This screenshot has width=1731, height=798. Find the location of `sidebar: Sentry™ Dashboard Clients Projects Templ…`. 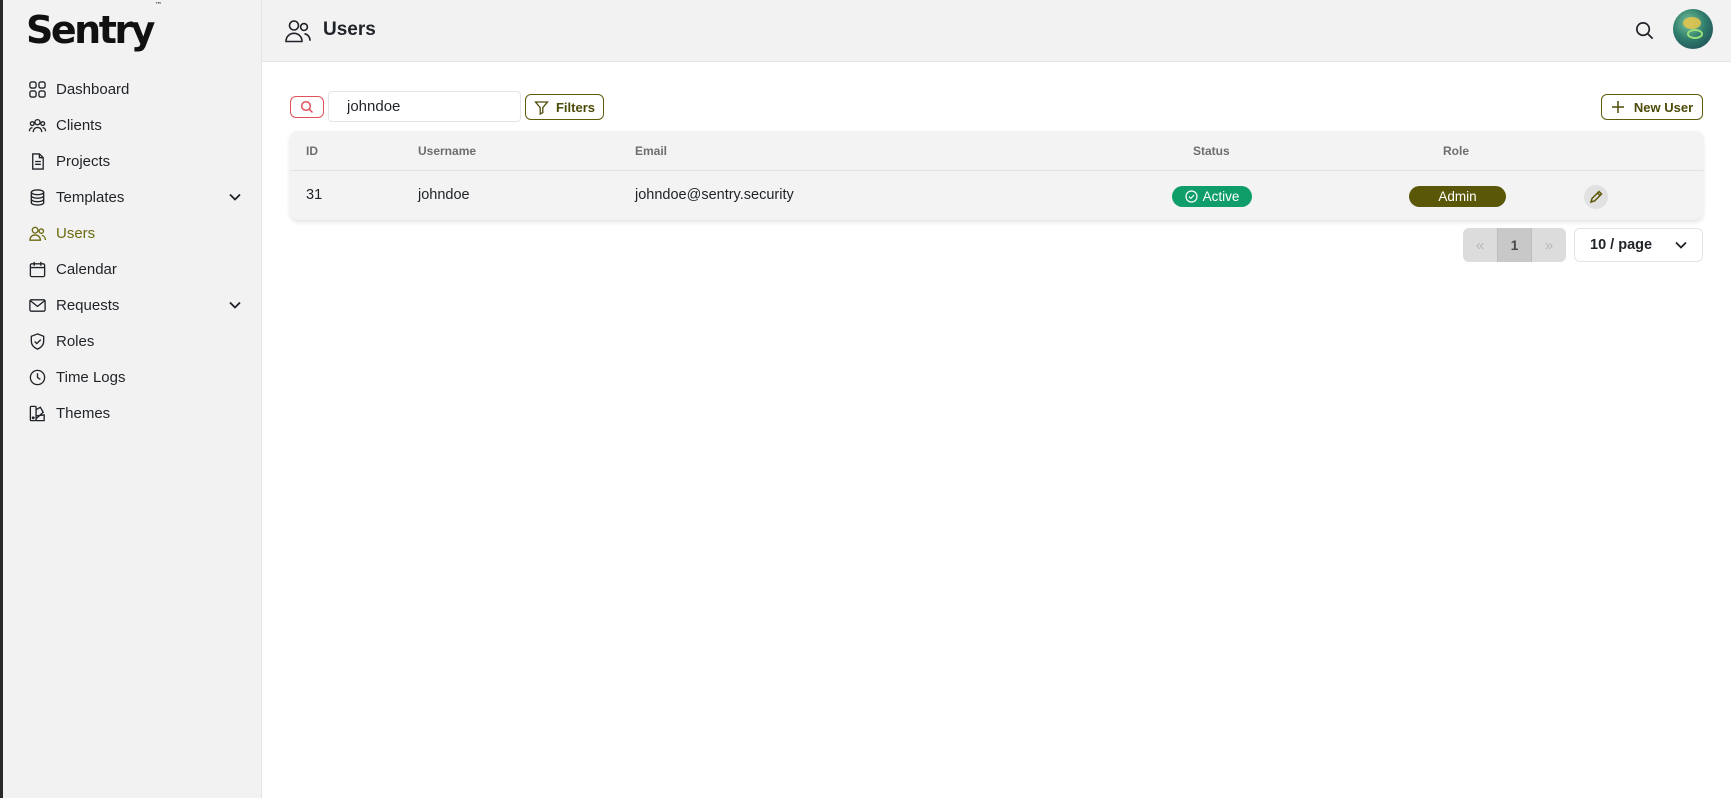

sidebar: Sentry™ Dashboard Clients Projects Templ… is located at coordinates (132, 399).